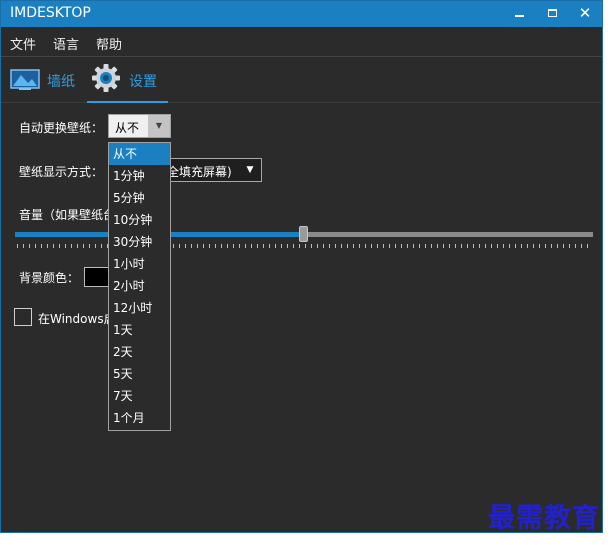 The image size is (613, 545). Describe the element at coordinates (199, 172) in the screenshot. I see `display-mode-value: 全填充屏幕)` at that location.